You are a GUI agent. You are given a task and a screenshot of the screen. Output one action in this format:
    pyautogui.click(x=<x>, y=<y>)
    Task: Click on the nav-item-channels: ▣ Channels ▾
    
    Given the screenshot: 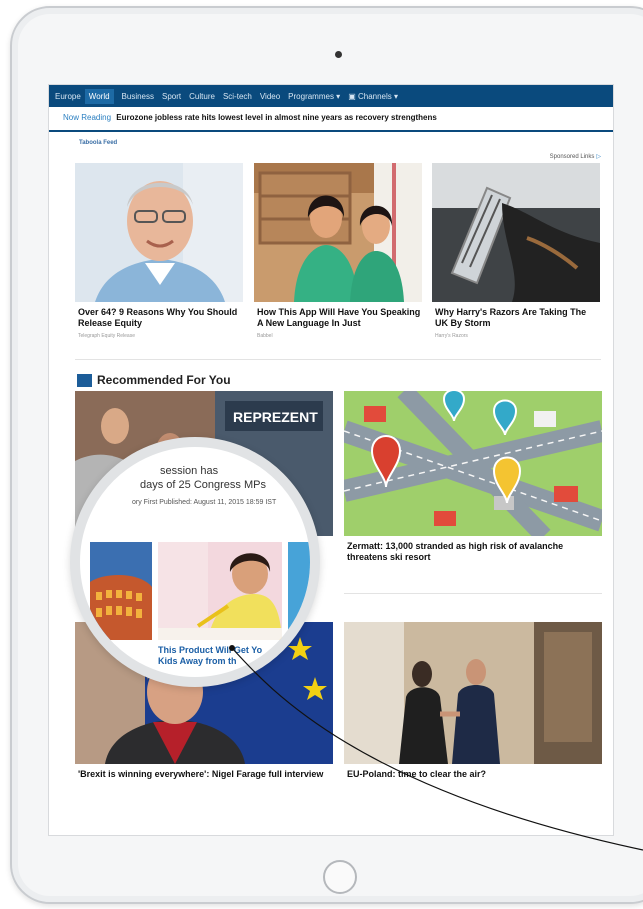 What is the action you would take?
    pyautogui.click(x=373, y=96)
    